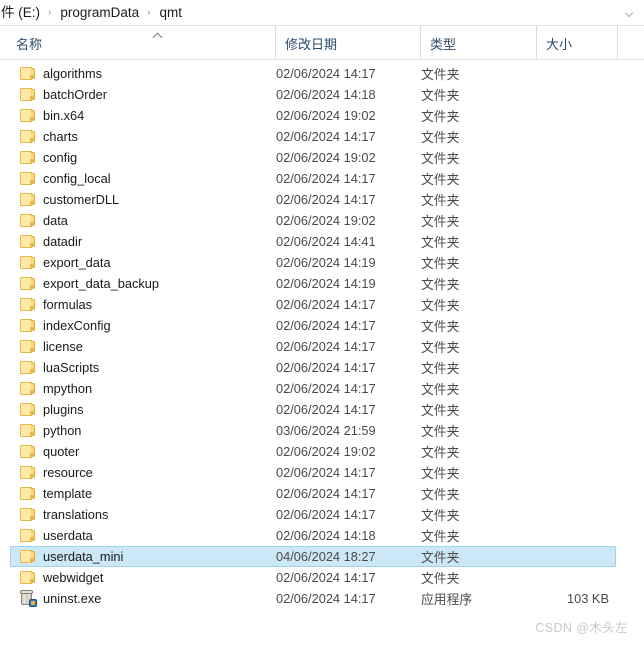 The width and height of the screenshot is (644, 648). I want to click on file-row: license 02/06/2024 14:17 文件夹, so click(313, 346).